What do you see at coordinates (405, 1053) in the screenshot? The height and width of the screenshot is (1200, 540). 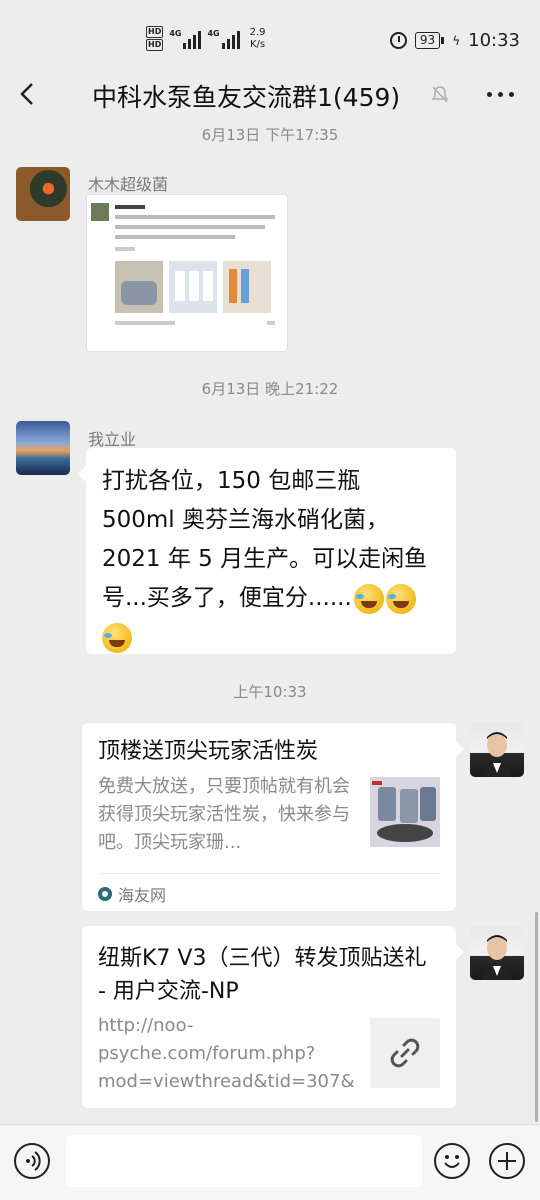 I see `link-chain-icon` at bounding box center [405, 1053].